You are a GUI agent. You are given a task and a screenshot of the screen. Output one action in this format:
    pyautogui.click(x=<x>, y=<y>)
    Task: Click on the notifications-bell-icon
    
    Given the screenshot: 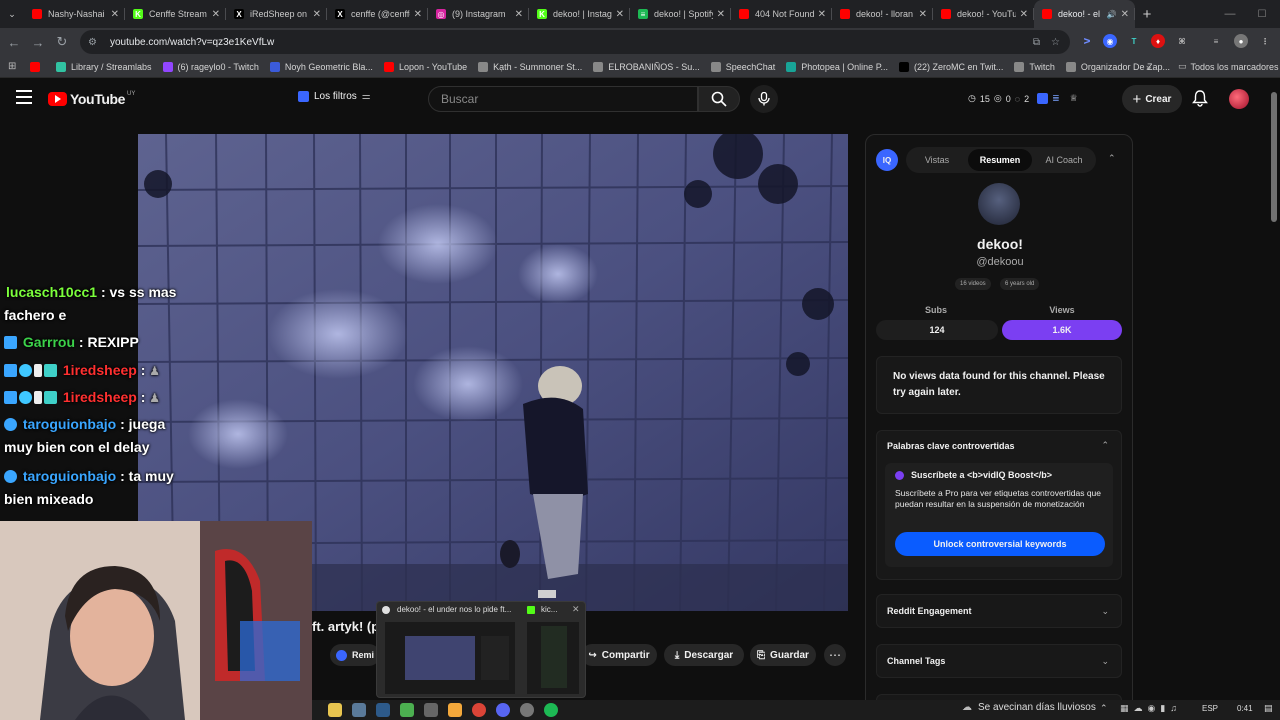 What is the action you would take?
    pyautogui.click(x=1200, y=101)
    